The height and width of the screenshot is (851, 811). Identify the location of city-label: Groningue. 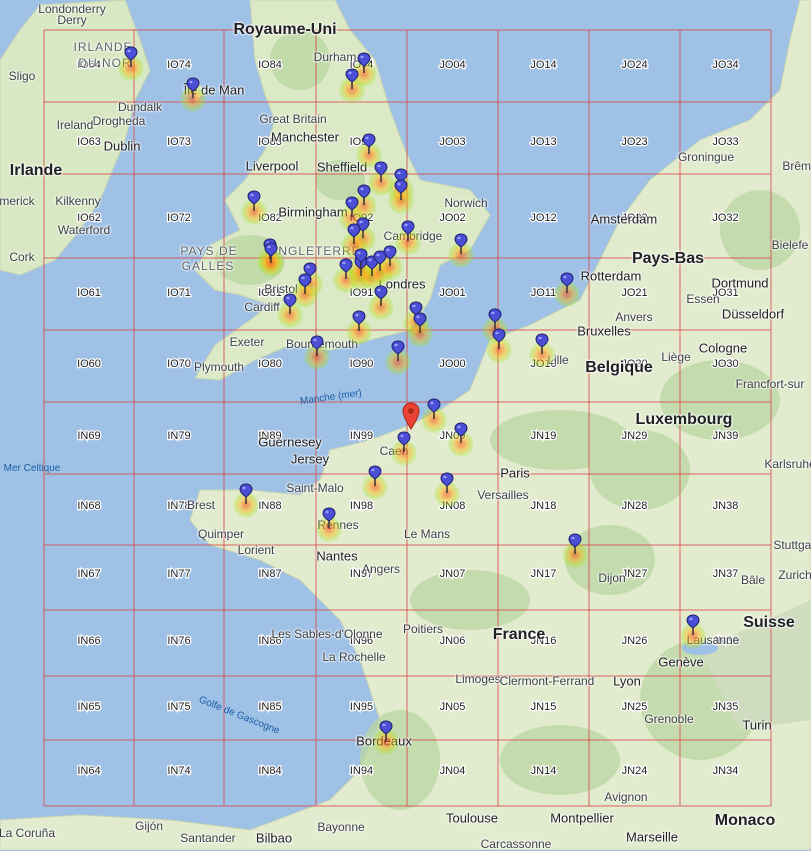
(706, 157).